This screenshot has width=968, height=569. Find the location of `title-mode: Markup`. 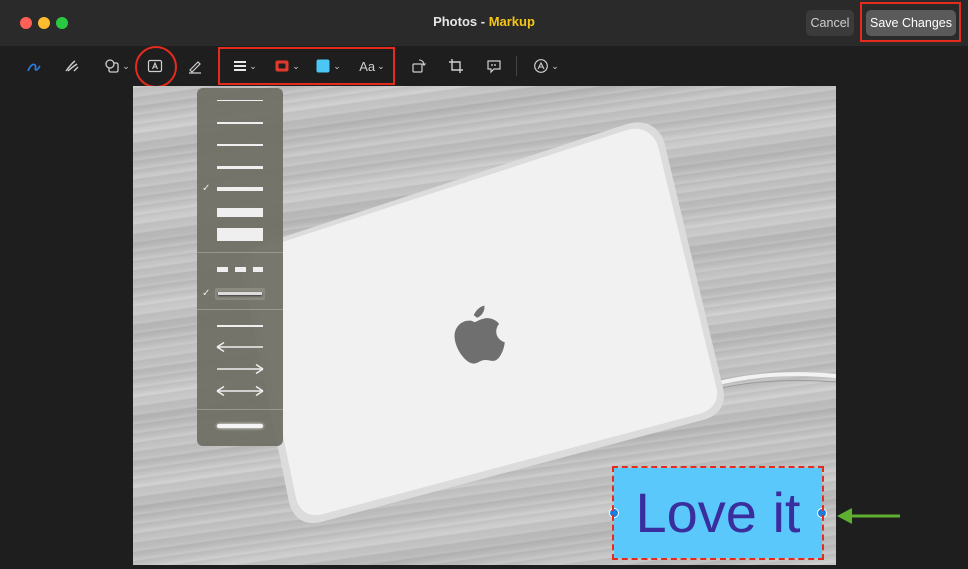

title-mode: Markup is located at coordinates (511, 21).